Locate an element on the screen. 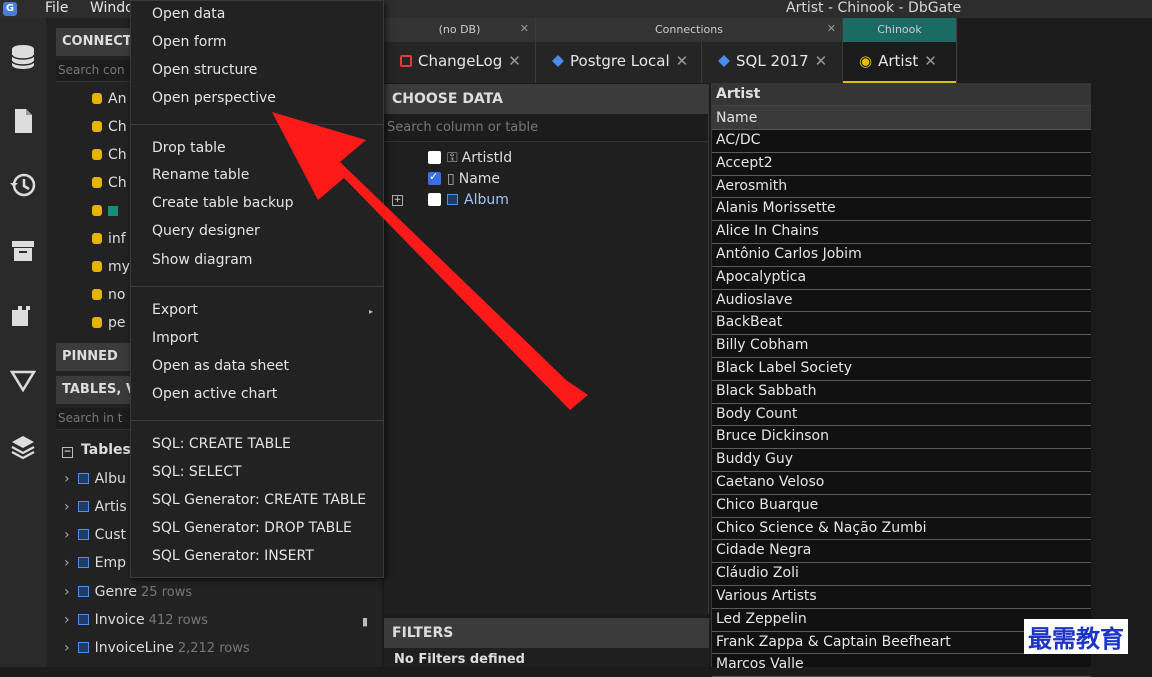 This screenshot has width=1152, height=677. tab-group-nodb: (no DB) ✕ ChangeLog ✕ is located at coordinates (460, 50).